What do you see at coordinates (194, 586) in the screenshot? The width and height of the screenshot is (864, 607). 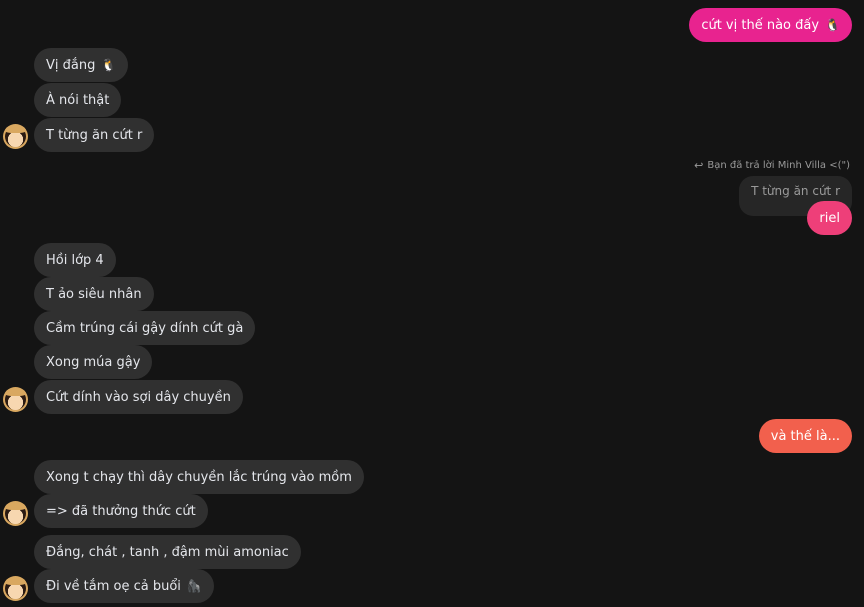 I see `gorilla-emoji-icon: 🦍` at bounding box center [194, 586].